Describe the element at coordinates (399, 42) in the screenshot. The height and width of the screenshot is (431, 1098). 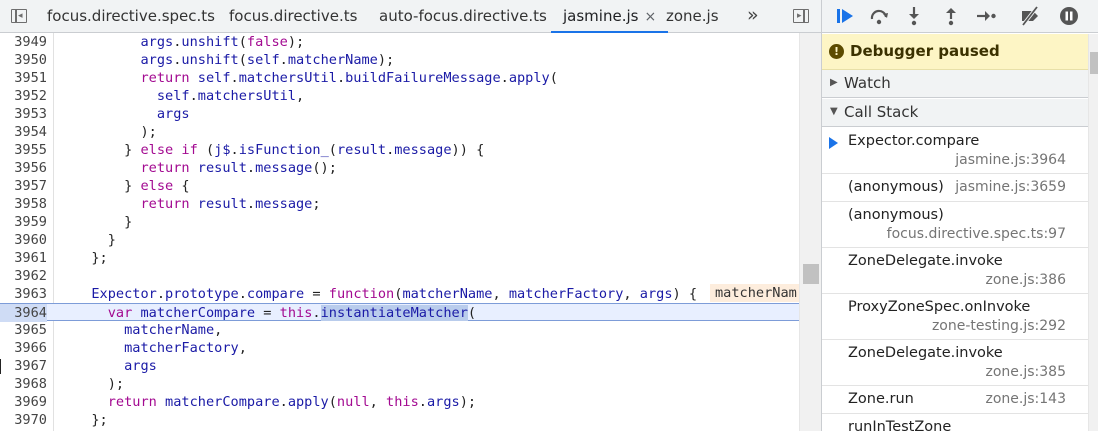
I see `code-line: 3949 args.unshift(false);` at that location.